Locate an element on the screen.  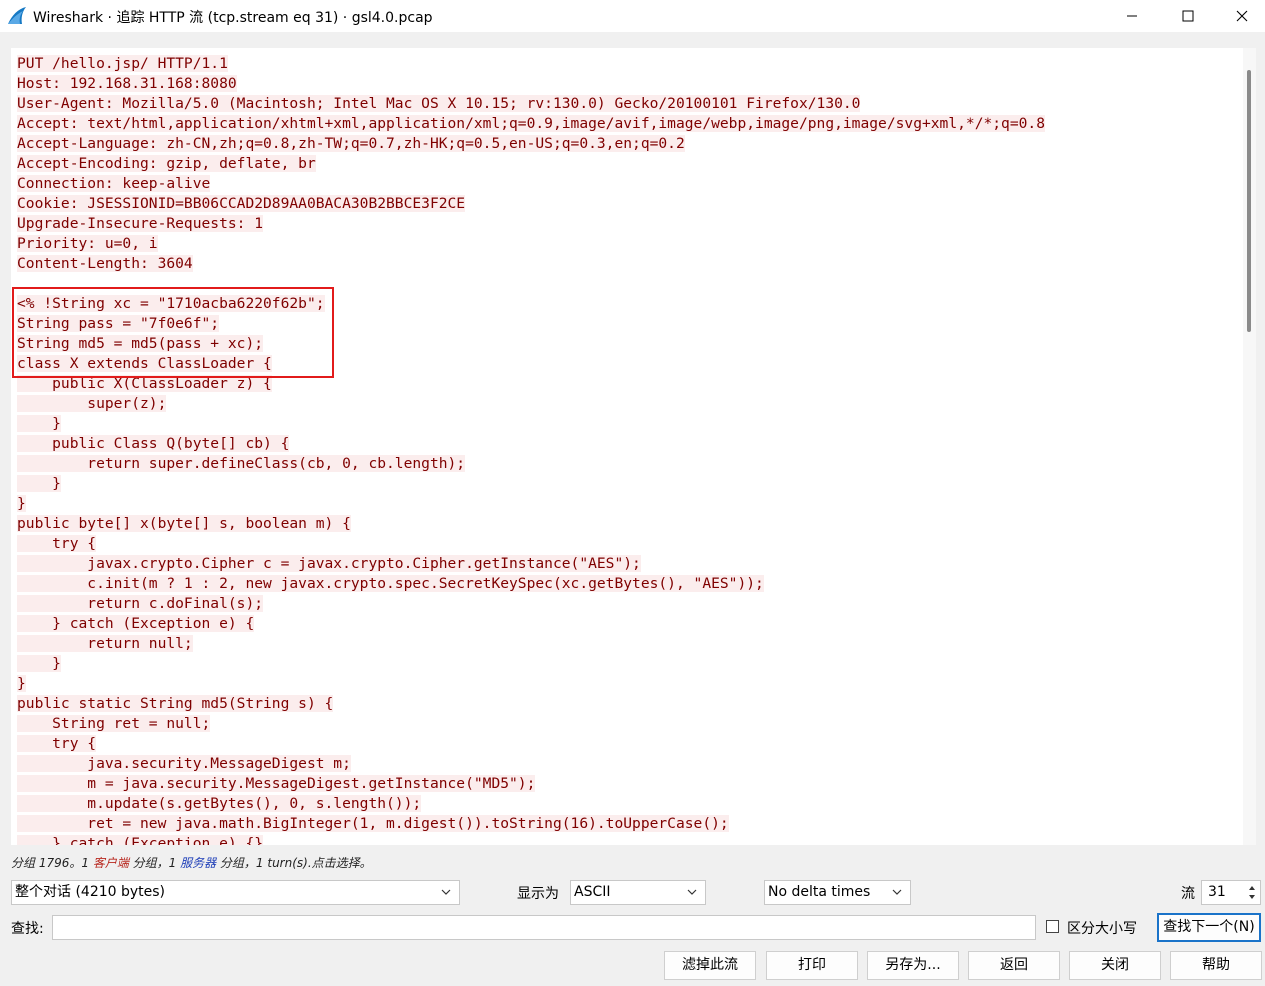
stream-line: Connection: keep-alive is located at coordinates (531, 184).